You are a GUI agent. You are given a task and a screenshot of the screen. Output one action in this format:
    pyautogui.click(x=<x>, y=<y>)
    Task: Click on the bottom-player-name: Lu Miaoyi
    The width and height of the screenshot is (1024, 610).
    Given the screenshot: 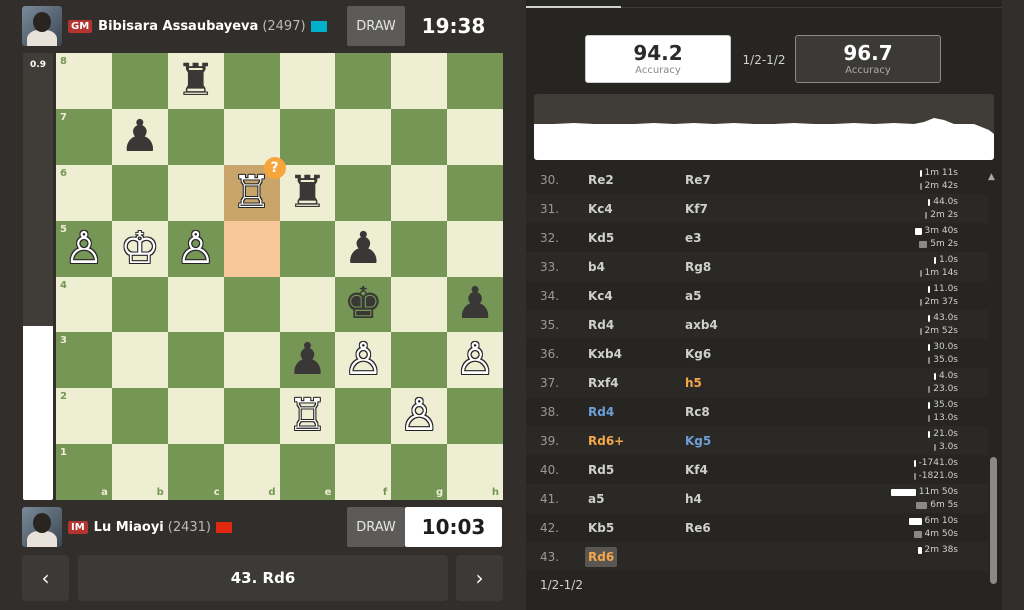 What is the action you would take?
    pyautogui.click(x=129, y=527)
    